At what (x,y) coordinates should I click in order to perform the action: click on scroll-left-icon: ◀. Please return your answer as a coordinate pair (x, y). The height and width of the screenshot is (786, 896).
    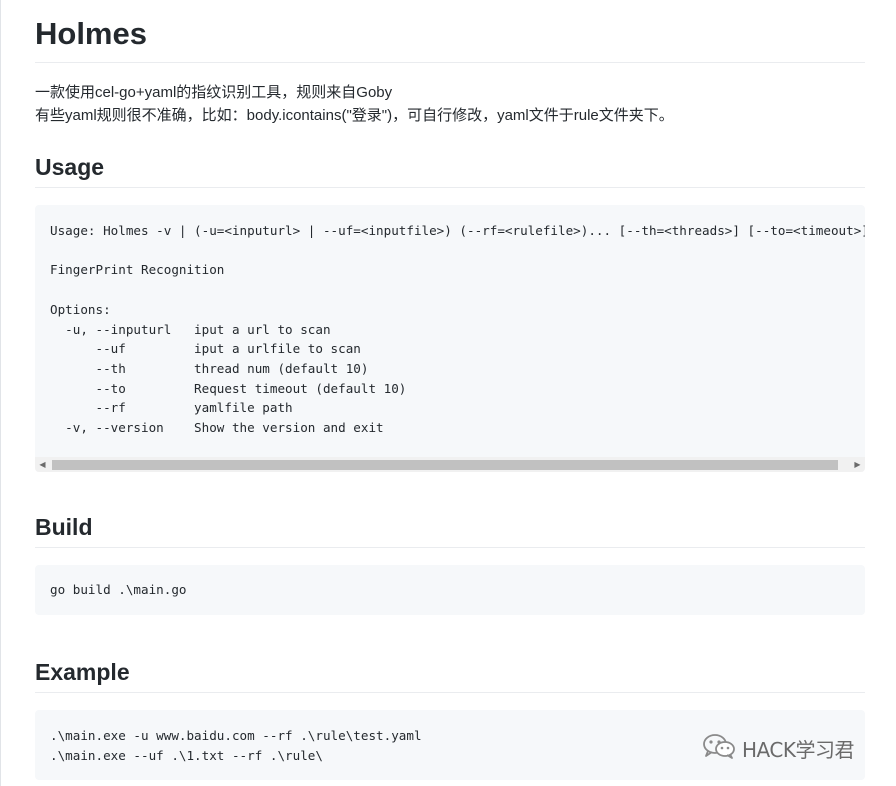
    Looking at the image, I should click on (42, 464).